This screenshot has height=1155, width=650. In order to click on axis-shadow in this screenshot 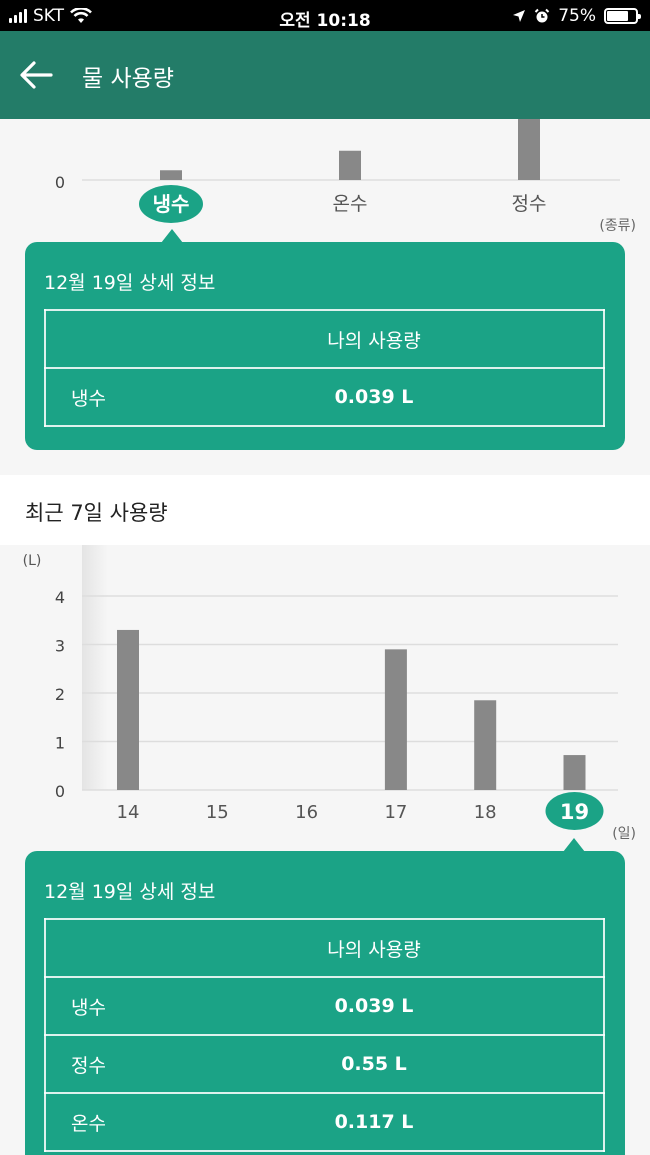, I will do `click(95, 667)`.